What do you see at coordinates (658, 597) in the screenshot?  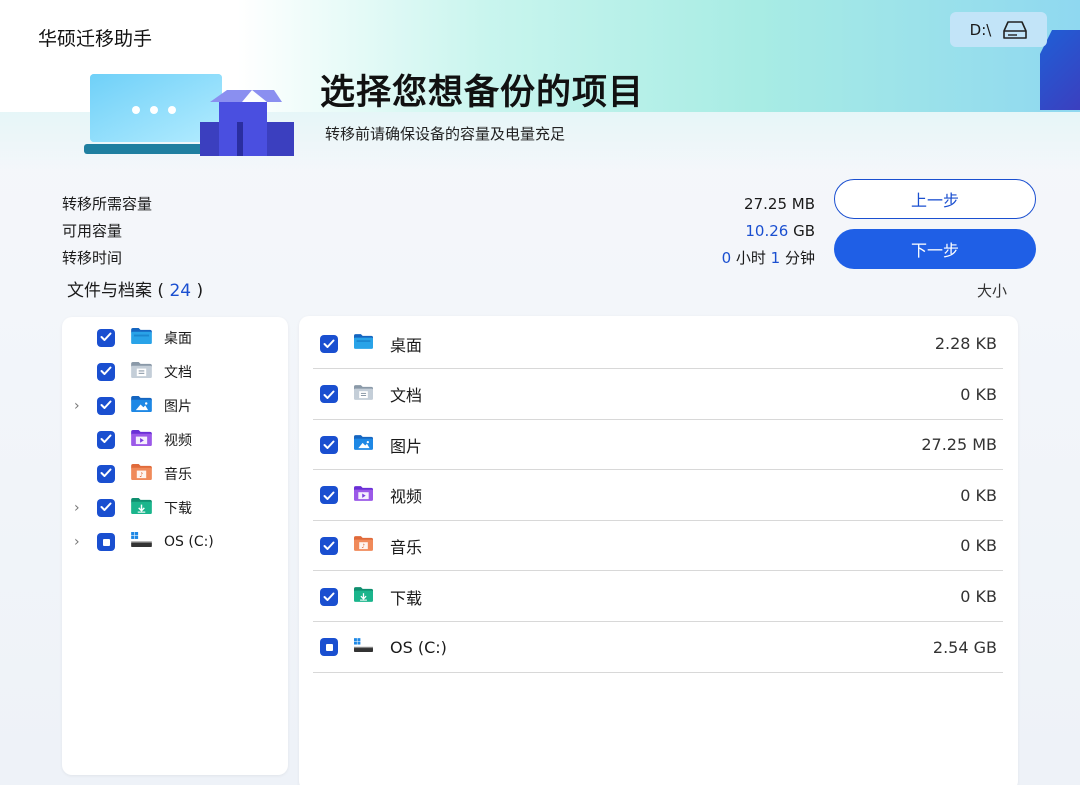 I see `file-list-row: 下载 0 KB` at bounding box center [658, 597].